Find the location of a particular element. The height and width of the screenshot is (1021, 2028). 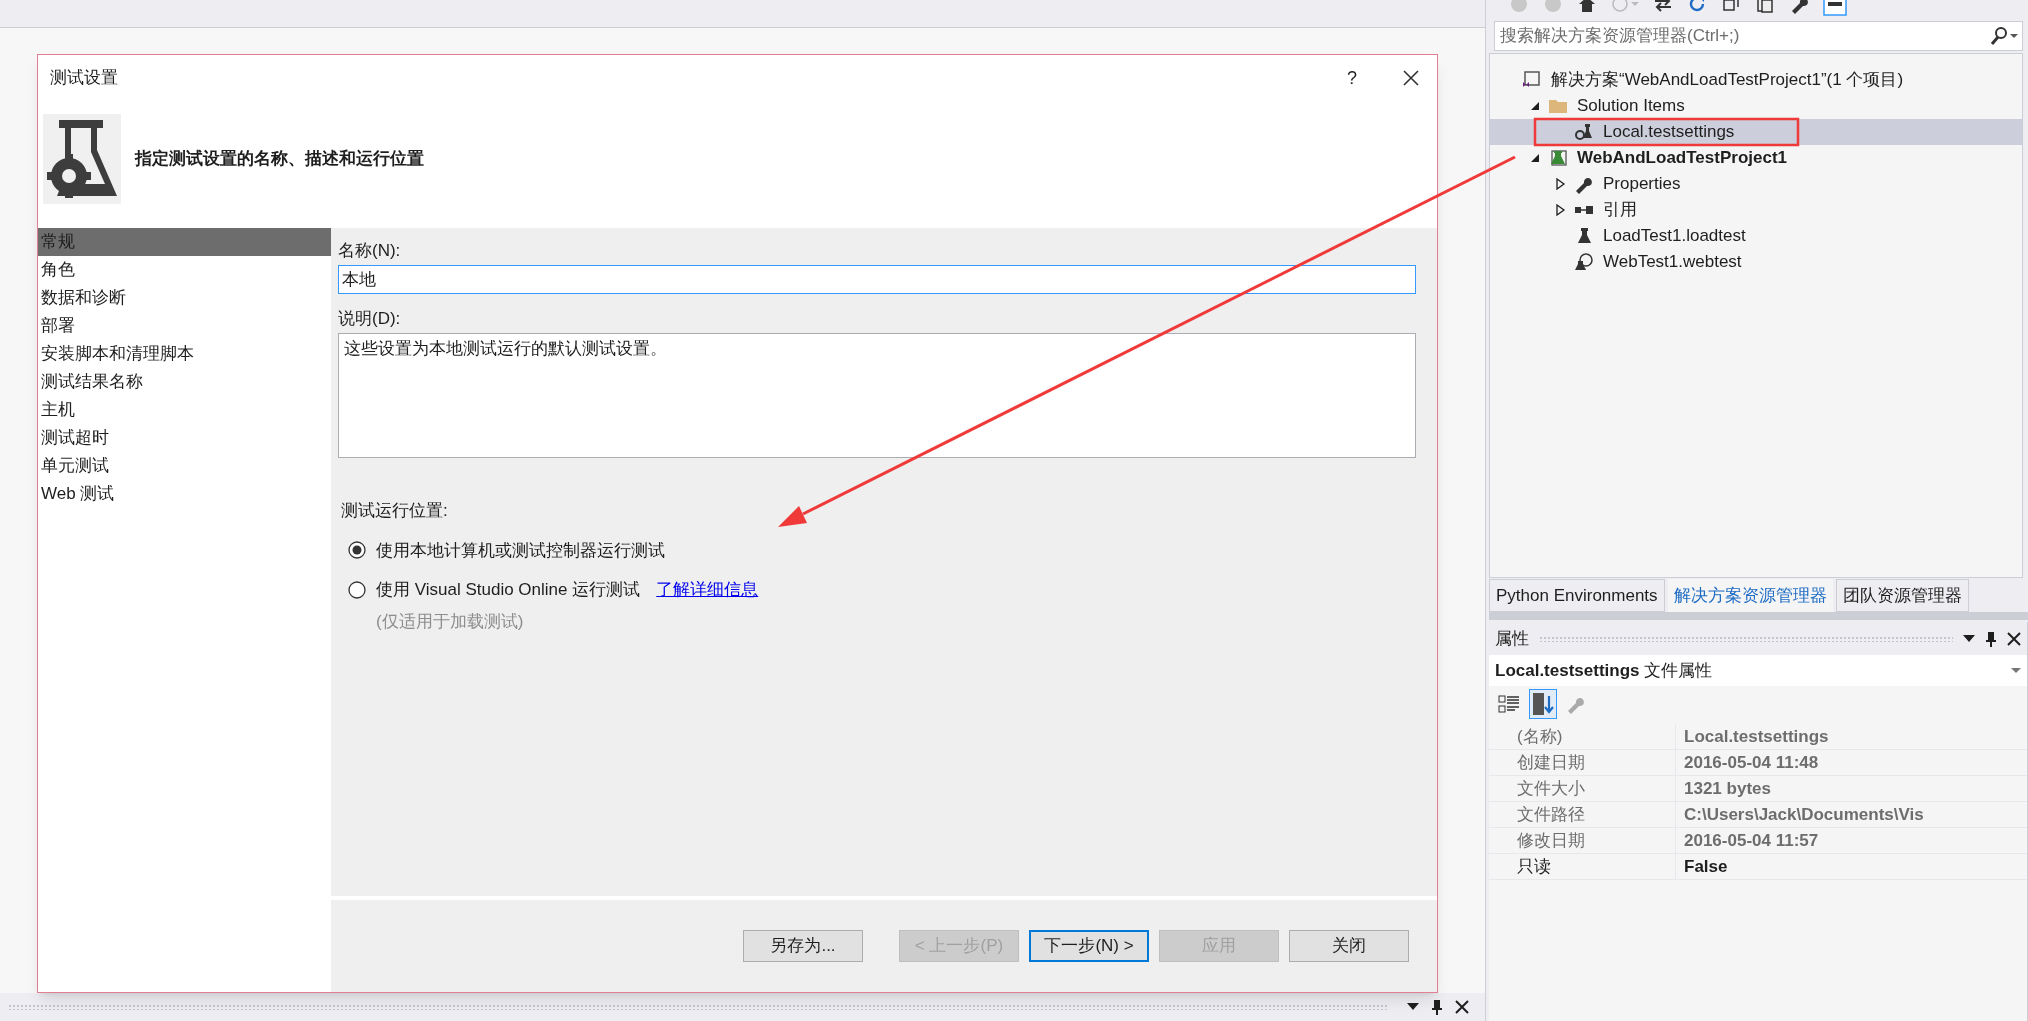

property-name: 创建日期 is located at coordinates (1551, 763).